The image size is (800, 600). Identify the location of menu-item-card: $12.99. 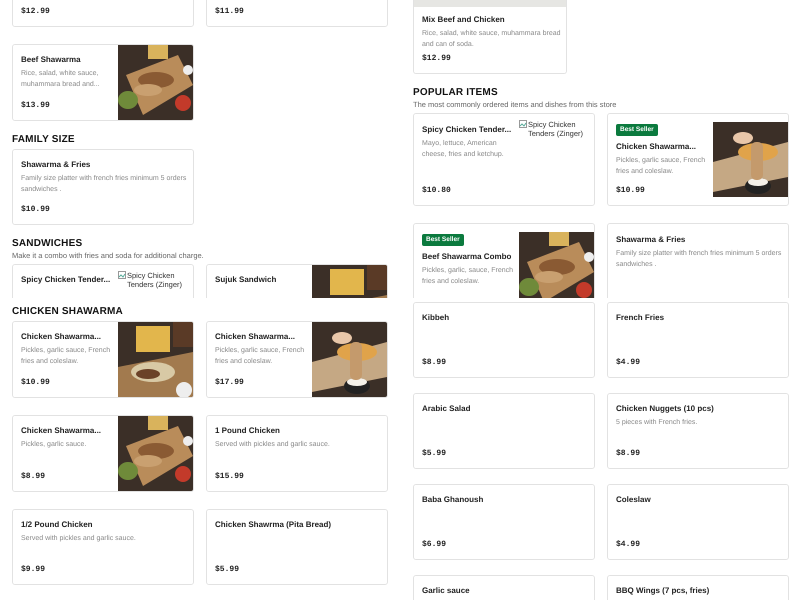
(103, 13).